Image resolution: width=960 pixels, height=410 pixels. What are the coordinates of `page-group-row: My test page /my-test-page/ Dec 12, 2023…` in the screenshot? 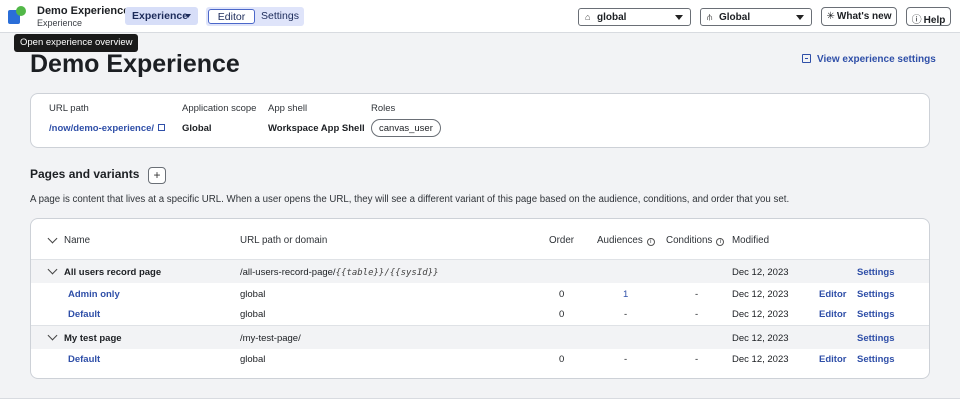 It's located at (480, 337).